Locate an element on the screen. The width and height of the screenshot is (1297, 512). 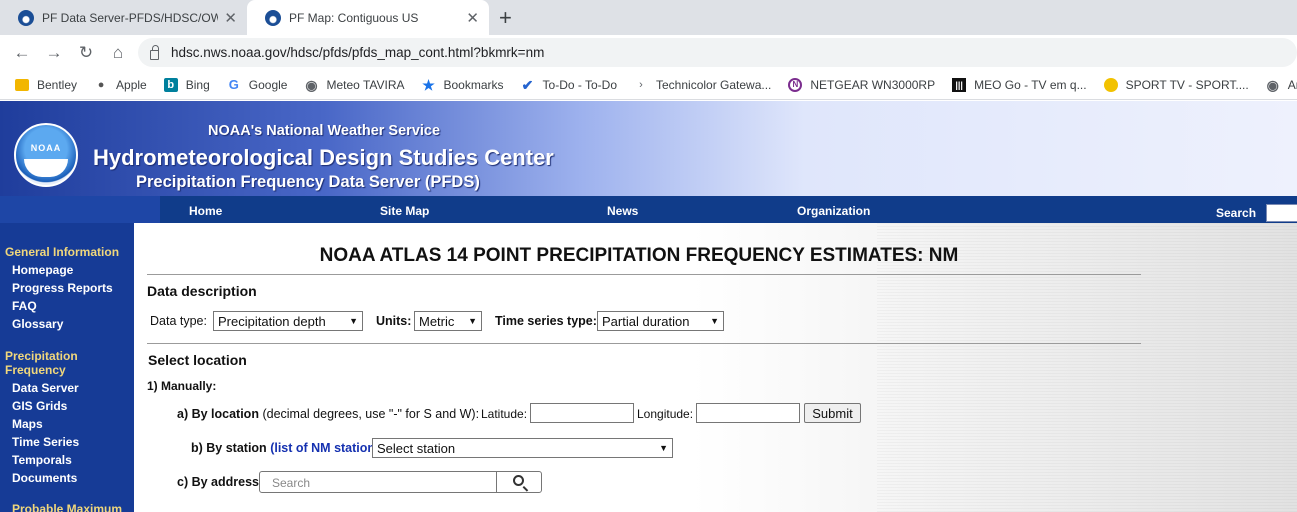
search-icon is located at coordinates (518, 480).